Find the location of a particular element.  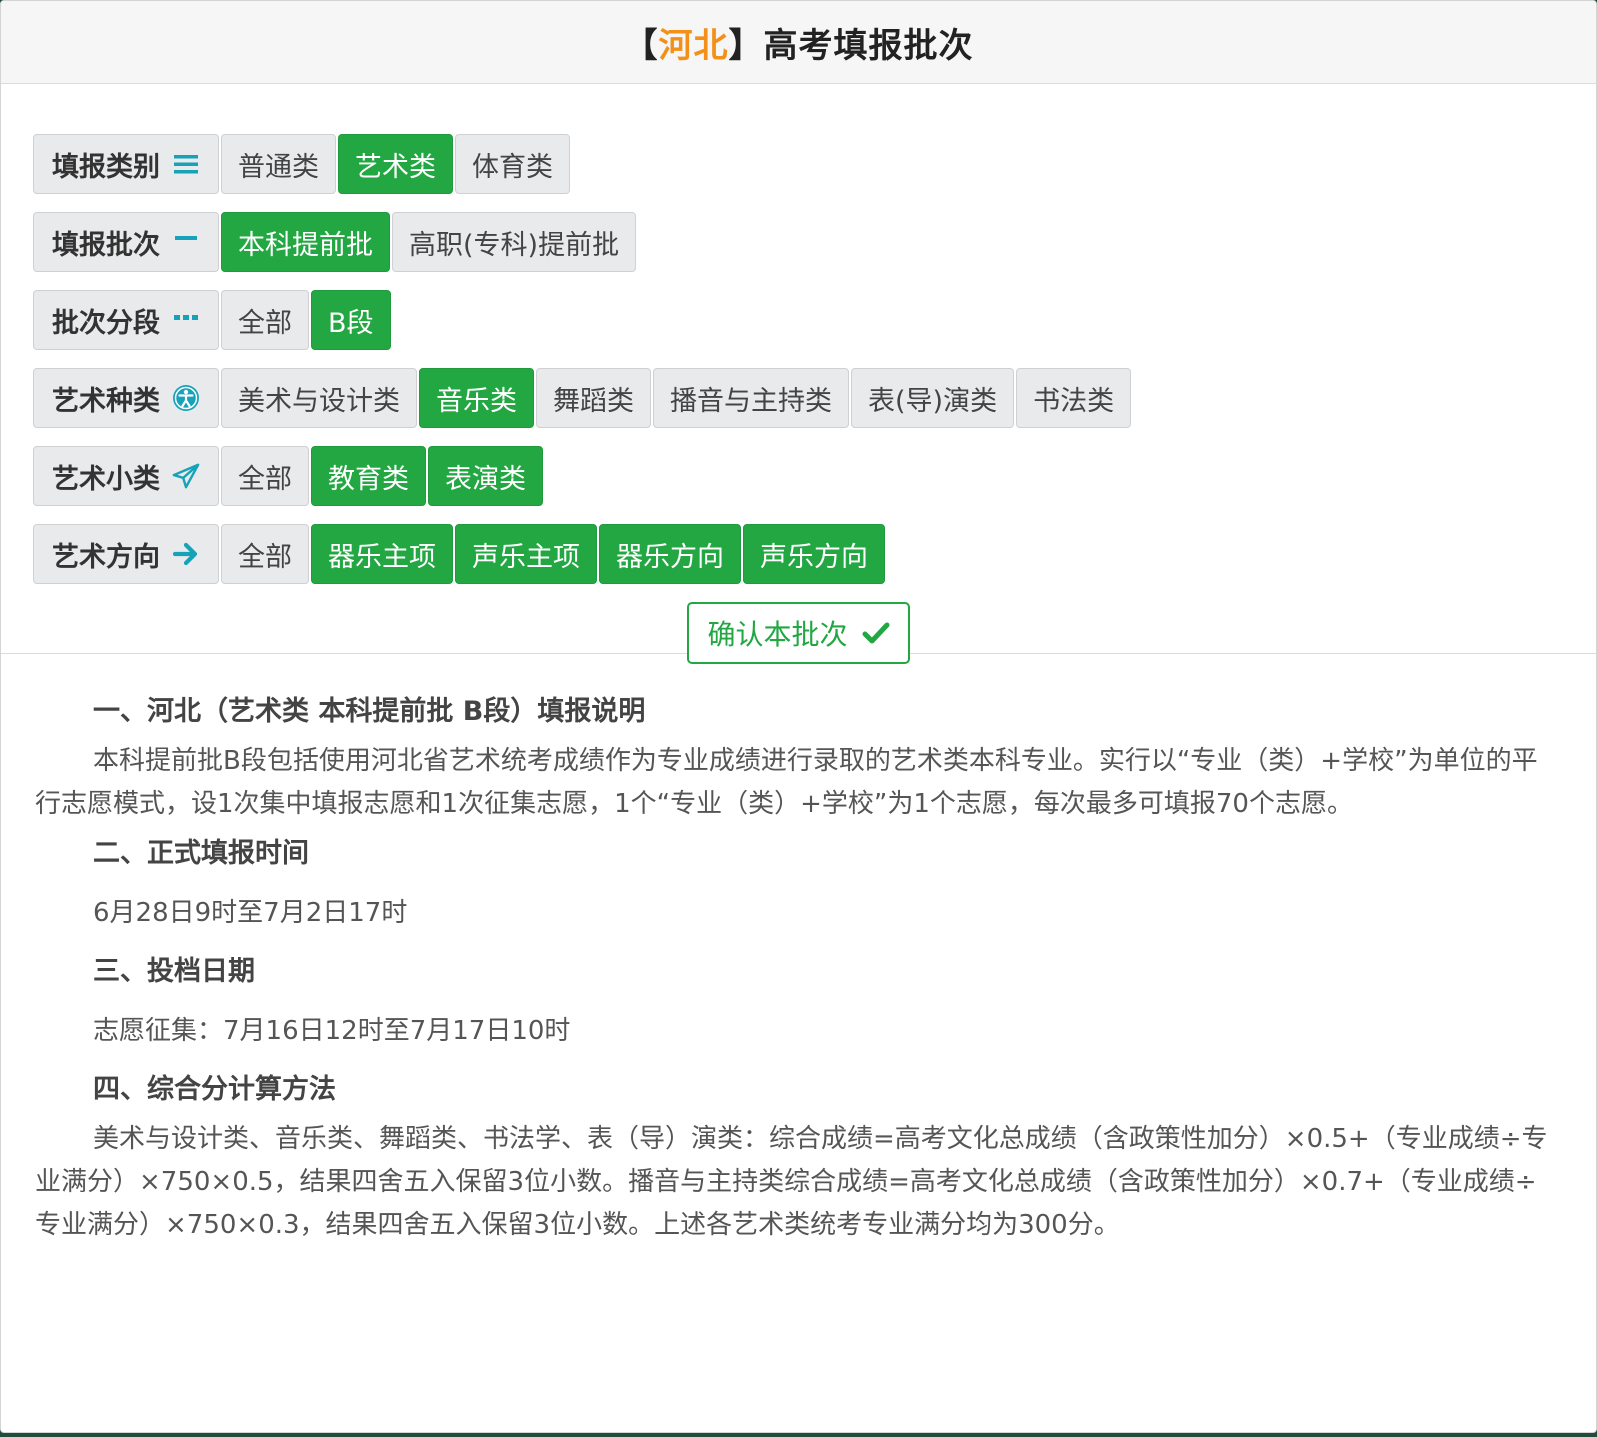

option-艺术类: 艺术类 is located at coordinates (395, 164).